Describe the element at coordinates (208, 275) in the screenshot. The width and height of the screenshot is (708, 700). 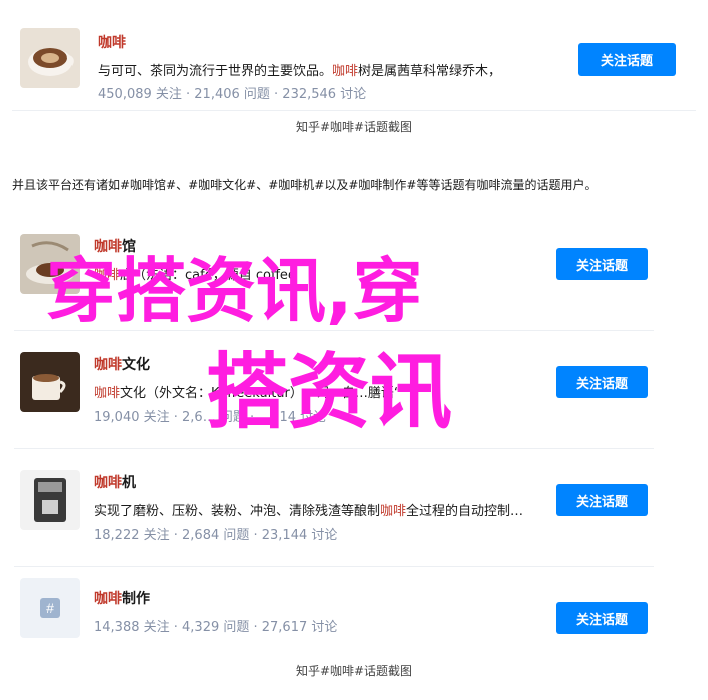
I see `desc-text: 店（法语：café，源自 coffee` at that location.